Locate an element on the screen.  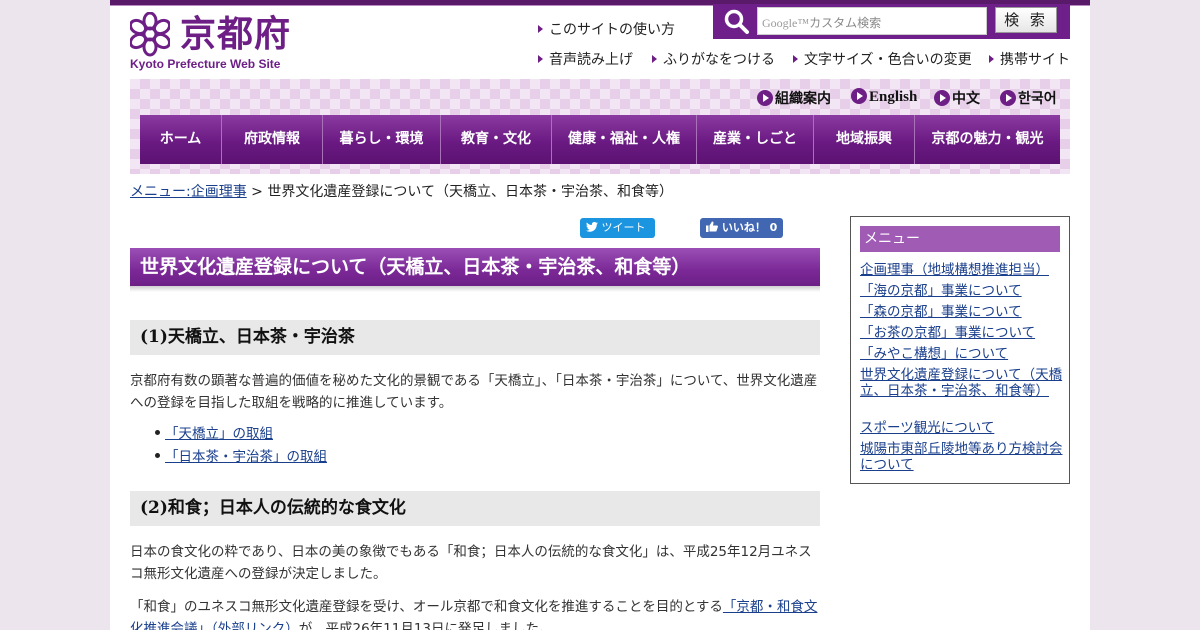
thumbs-up-icon is located at coordinates (712, 226).